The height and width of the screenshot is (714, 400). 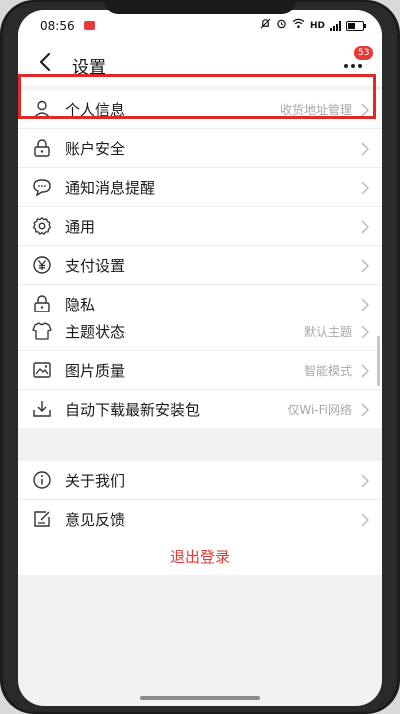 What do you see at coordinates (200, 698) in the screenshot?
I see `home-indicator` at bounding box center [200, 698].